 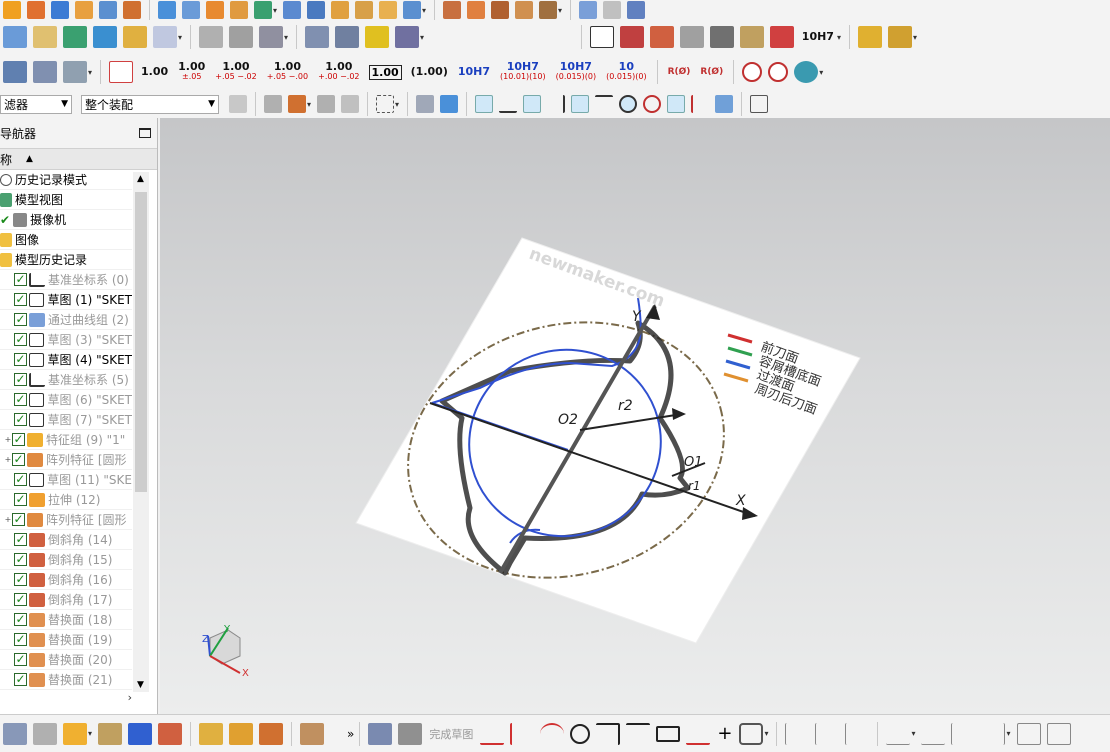 I want to click on view-direction-icon, so click(x=75, y=72).